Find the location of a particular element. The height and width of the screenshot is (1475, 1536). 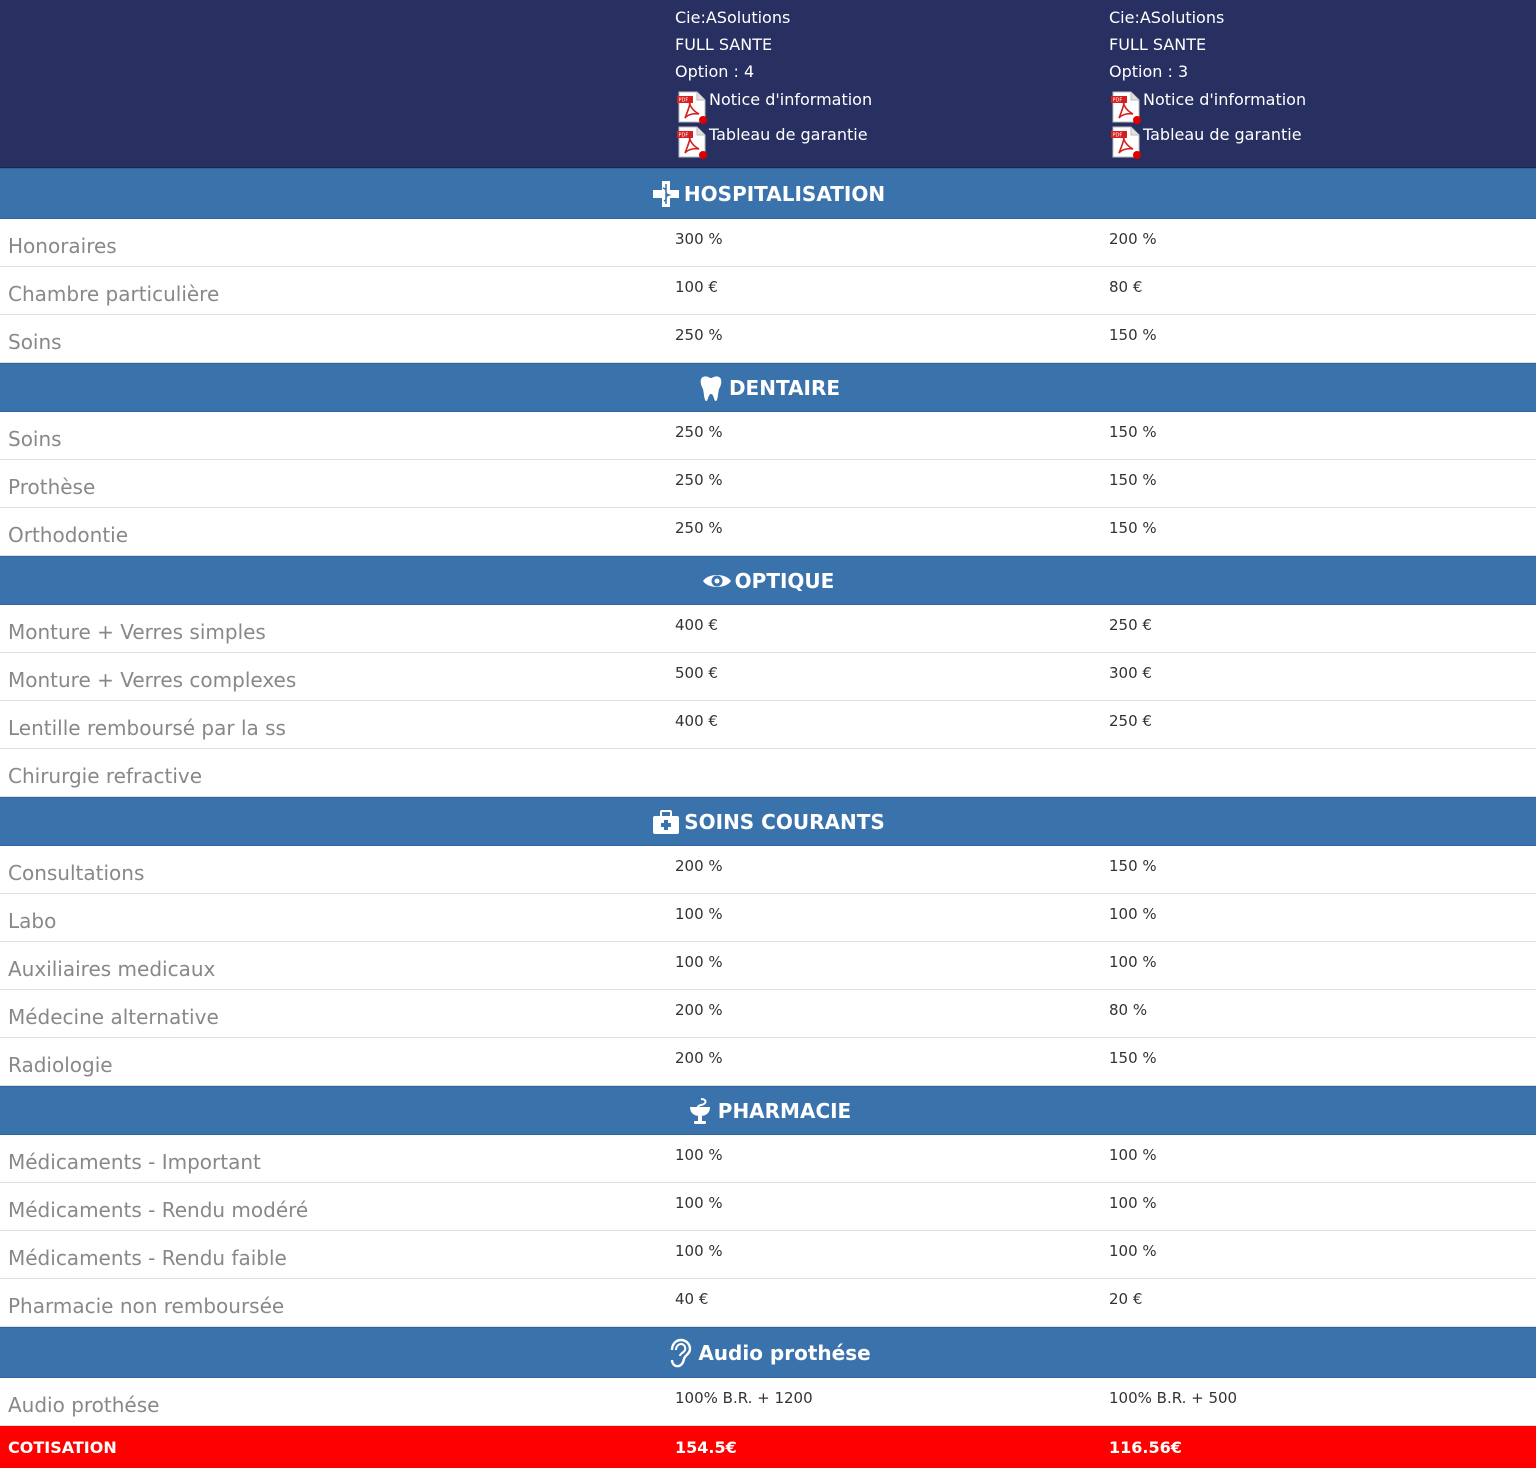

row-label: Labo is located at coordinates (32, 921).